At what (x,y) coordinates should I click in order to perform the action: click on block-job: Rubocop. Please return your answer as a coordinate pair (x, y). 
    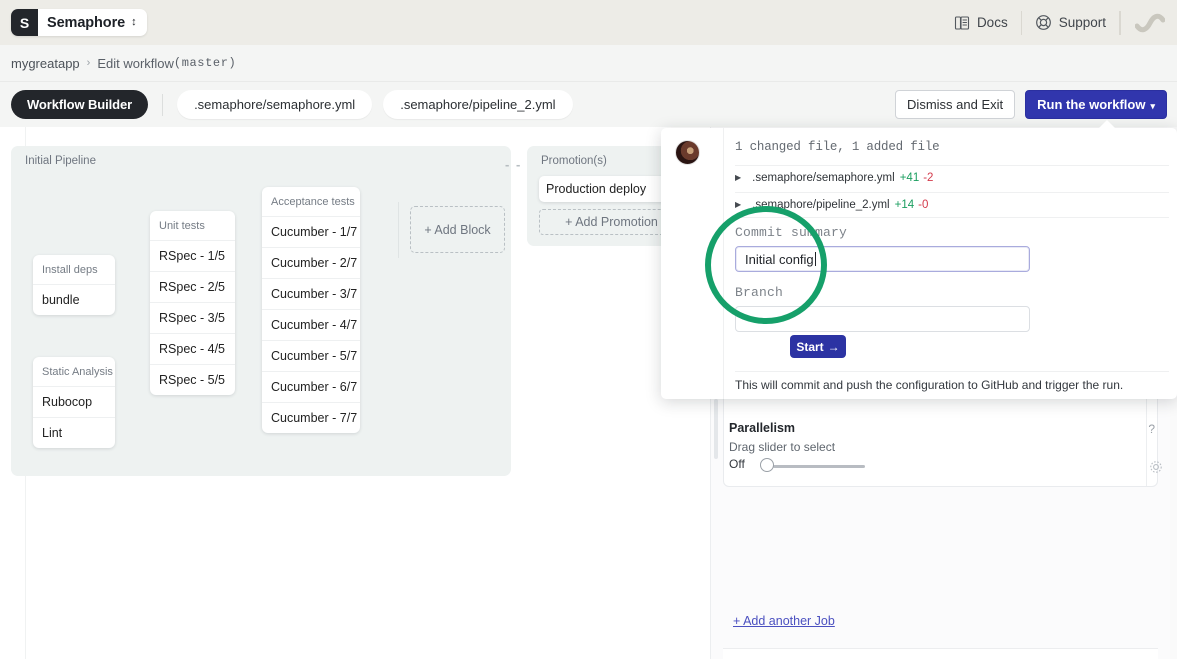
    Looking at the image, I should click on (74, 402).